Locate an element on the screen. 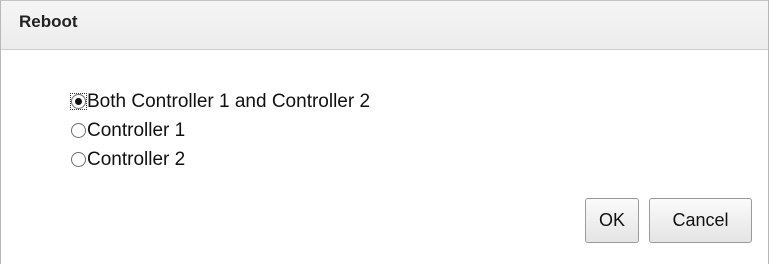  option-both-controllers: Both Controller 1 and Controller 2 is located at coordinates (220, 101).